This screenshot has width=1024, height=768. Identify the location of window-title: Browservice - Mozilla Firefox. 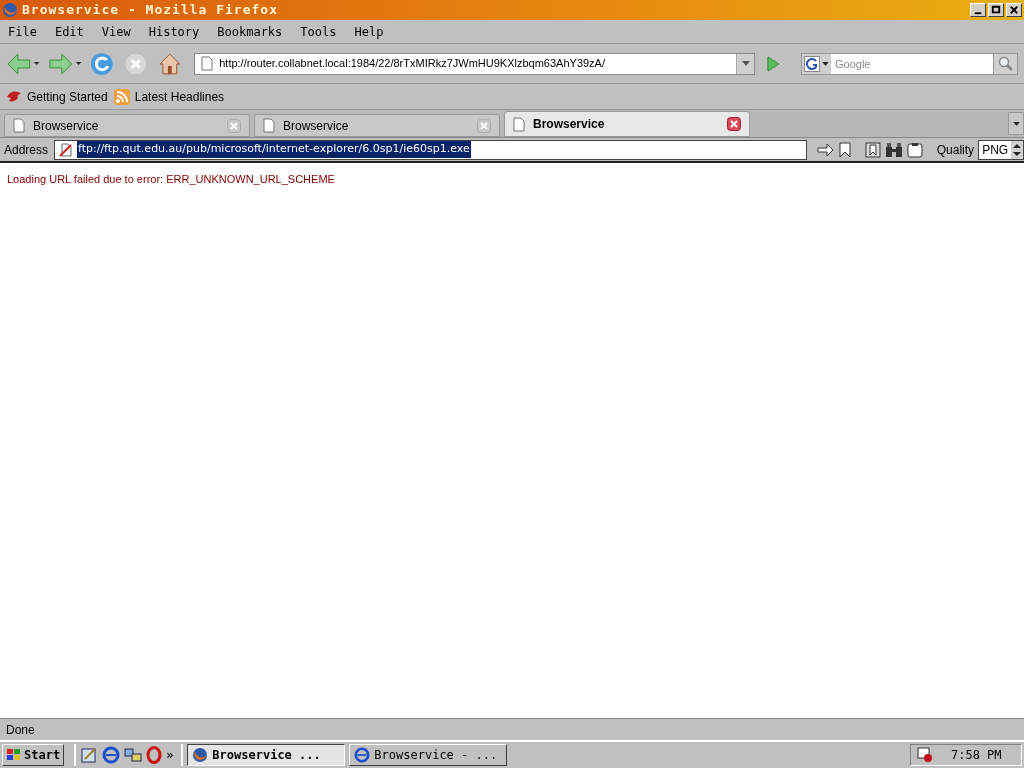
(150, 10).